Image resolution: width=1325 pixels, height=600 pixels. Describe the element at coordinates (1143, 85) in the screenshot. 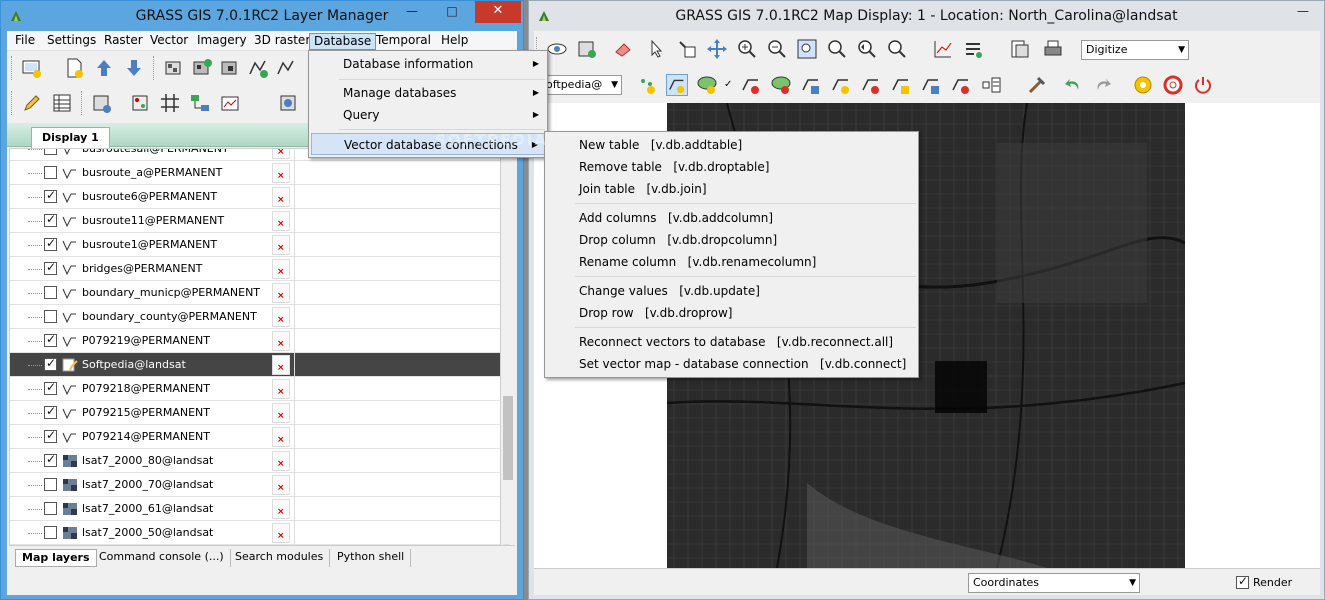

I see `settings-gear-icon` at that location.